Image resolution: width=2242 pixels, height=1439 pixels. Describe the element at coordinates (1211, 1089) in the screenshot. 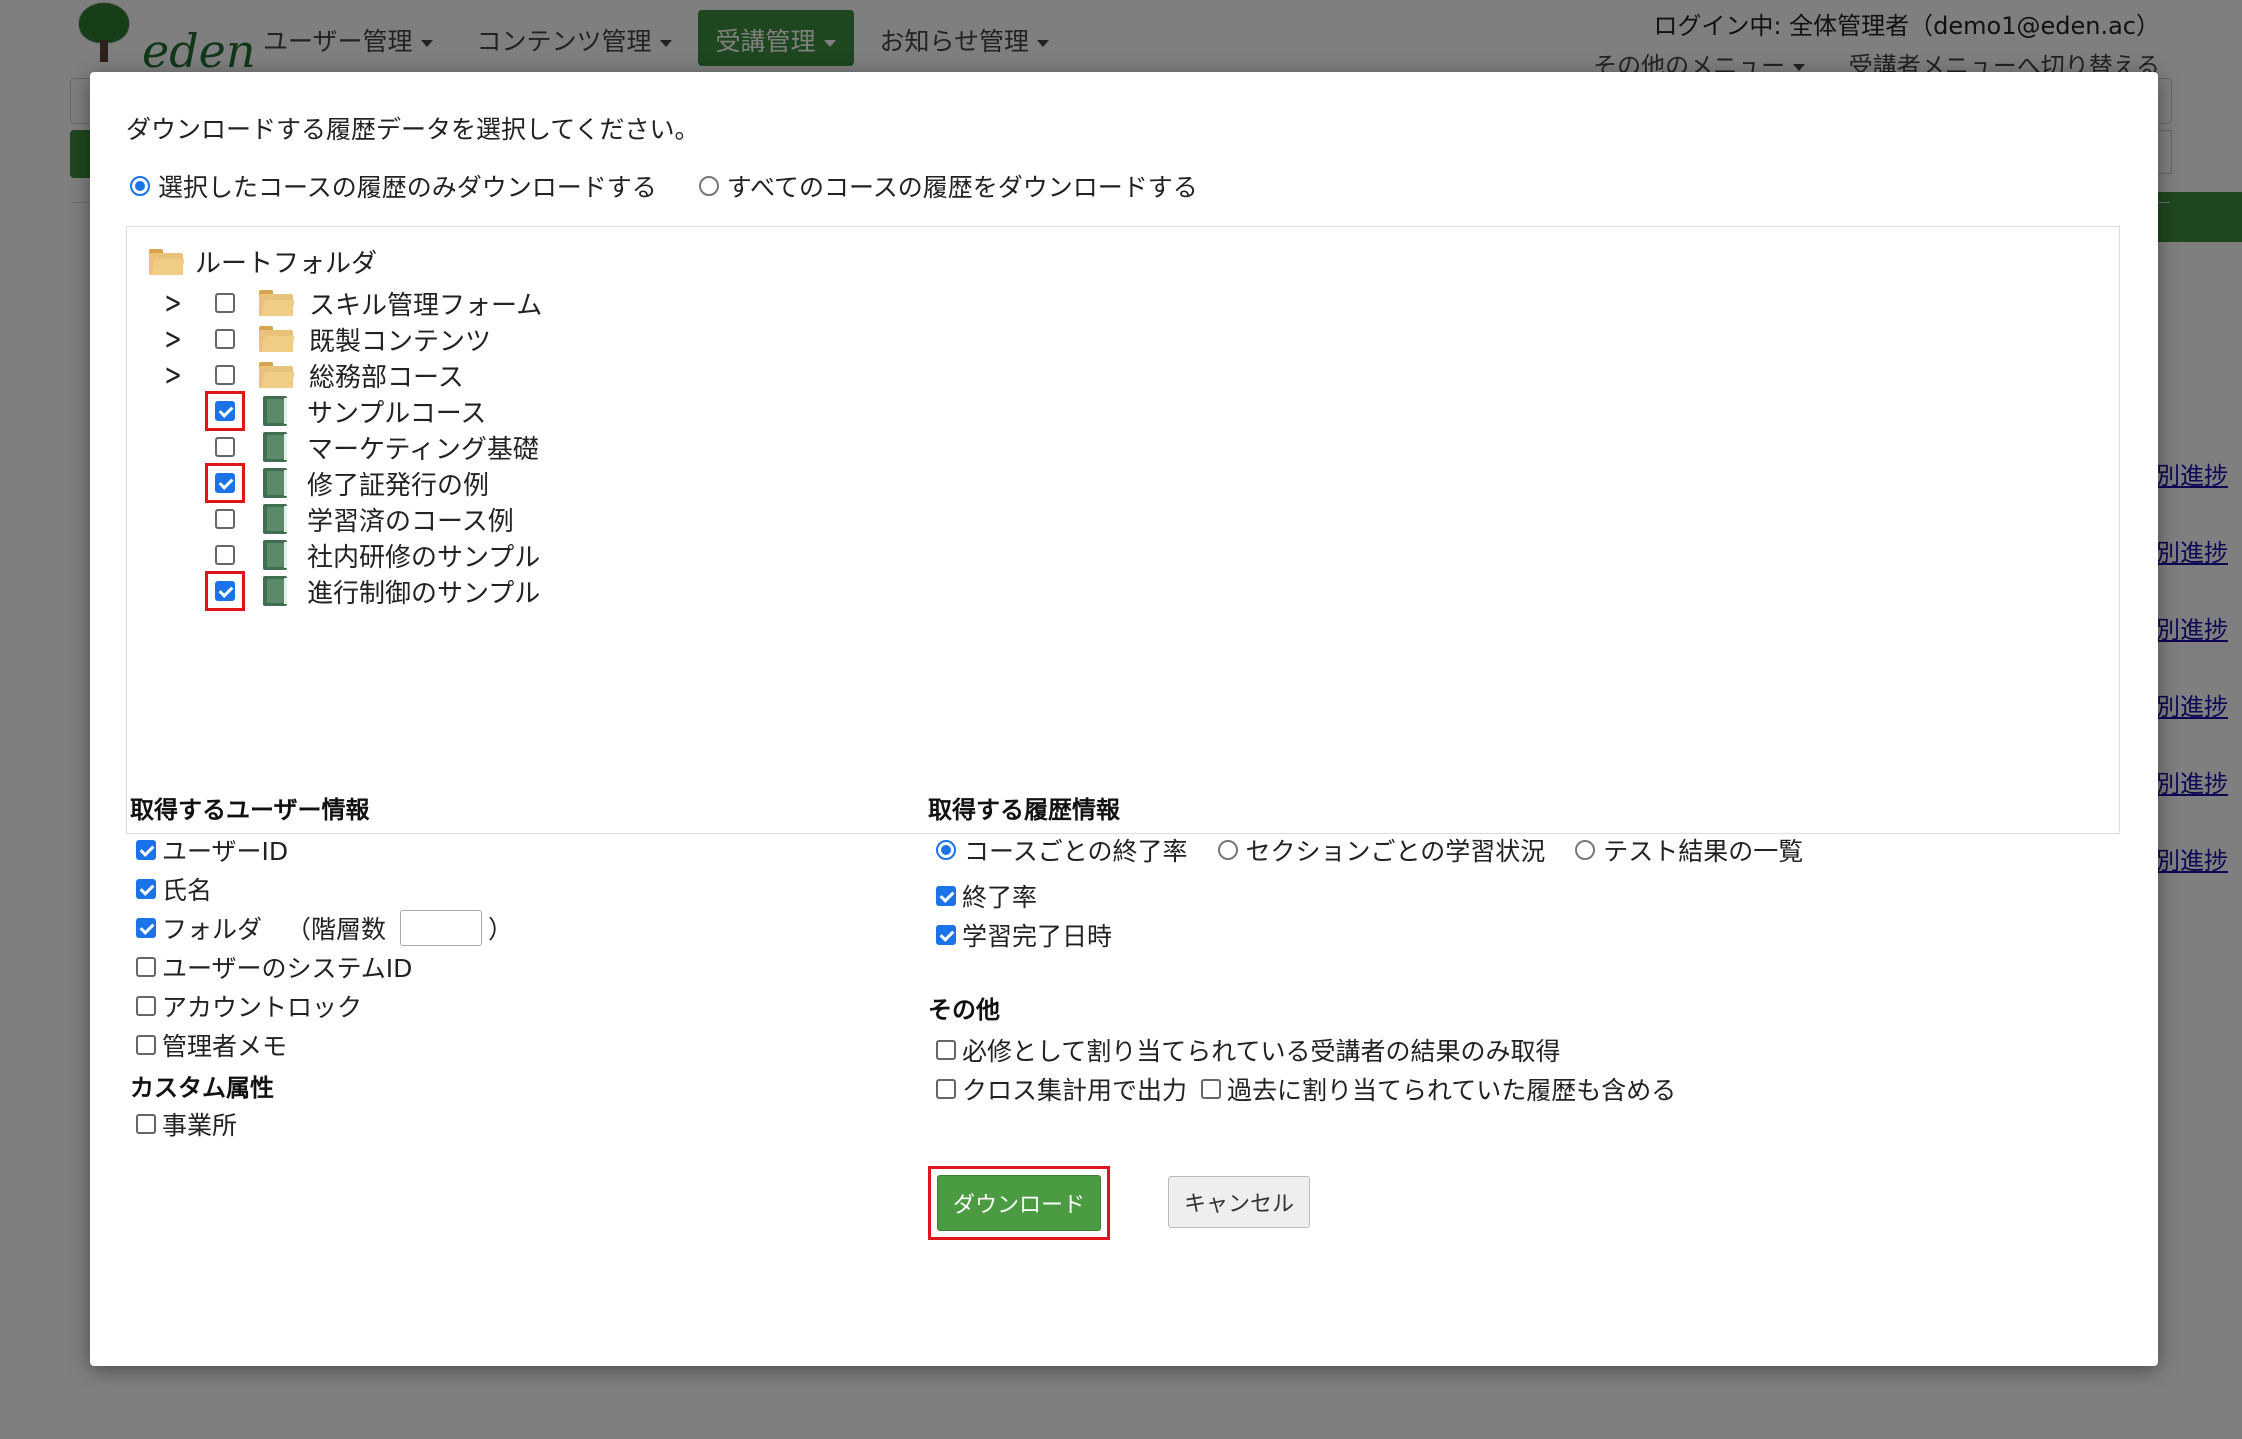

I see `include-past-checkbox` at that location.